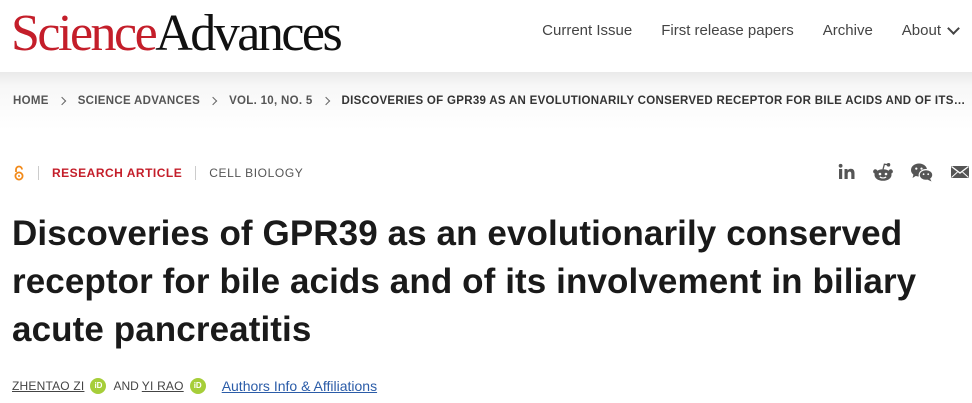  Describe the element at coordinates (270, 101) in the screenshot. I see `breadcrumb-volume: VOL. 10, NO. 5` at that location.